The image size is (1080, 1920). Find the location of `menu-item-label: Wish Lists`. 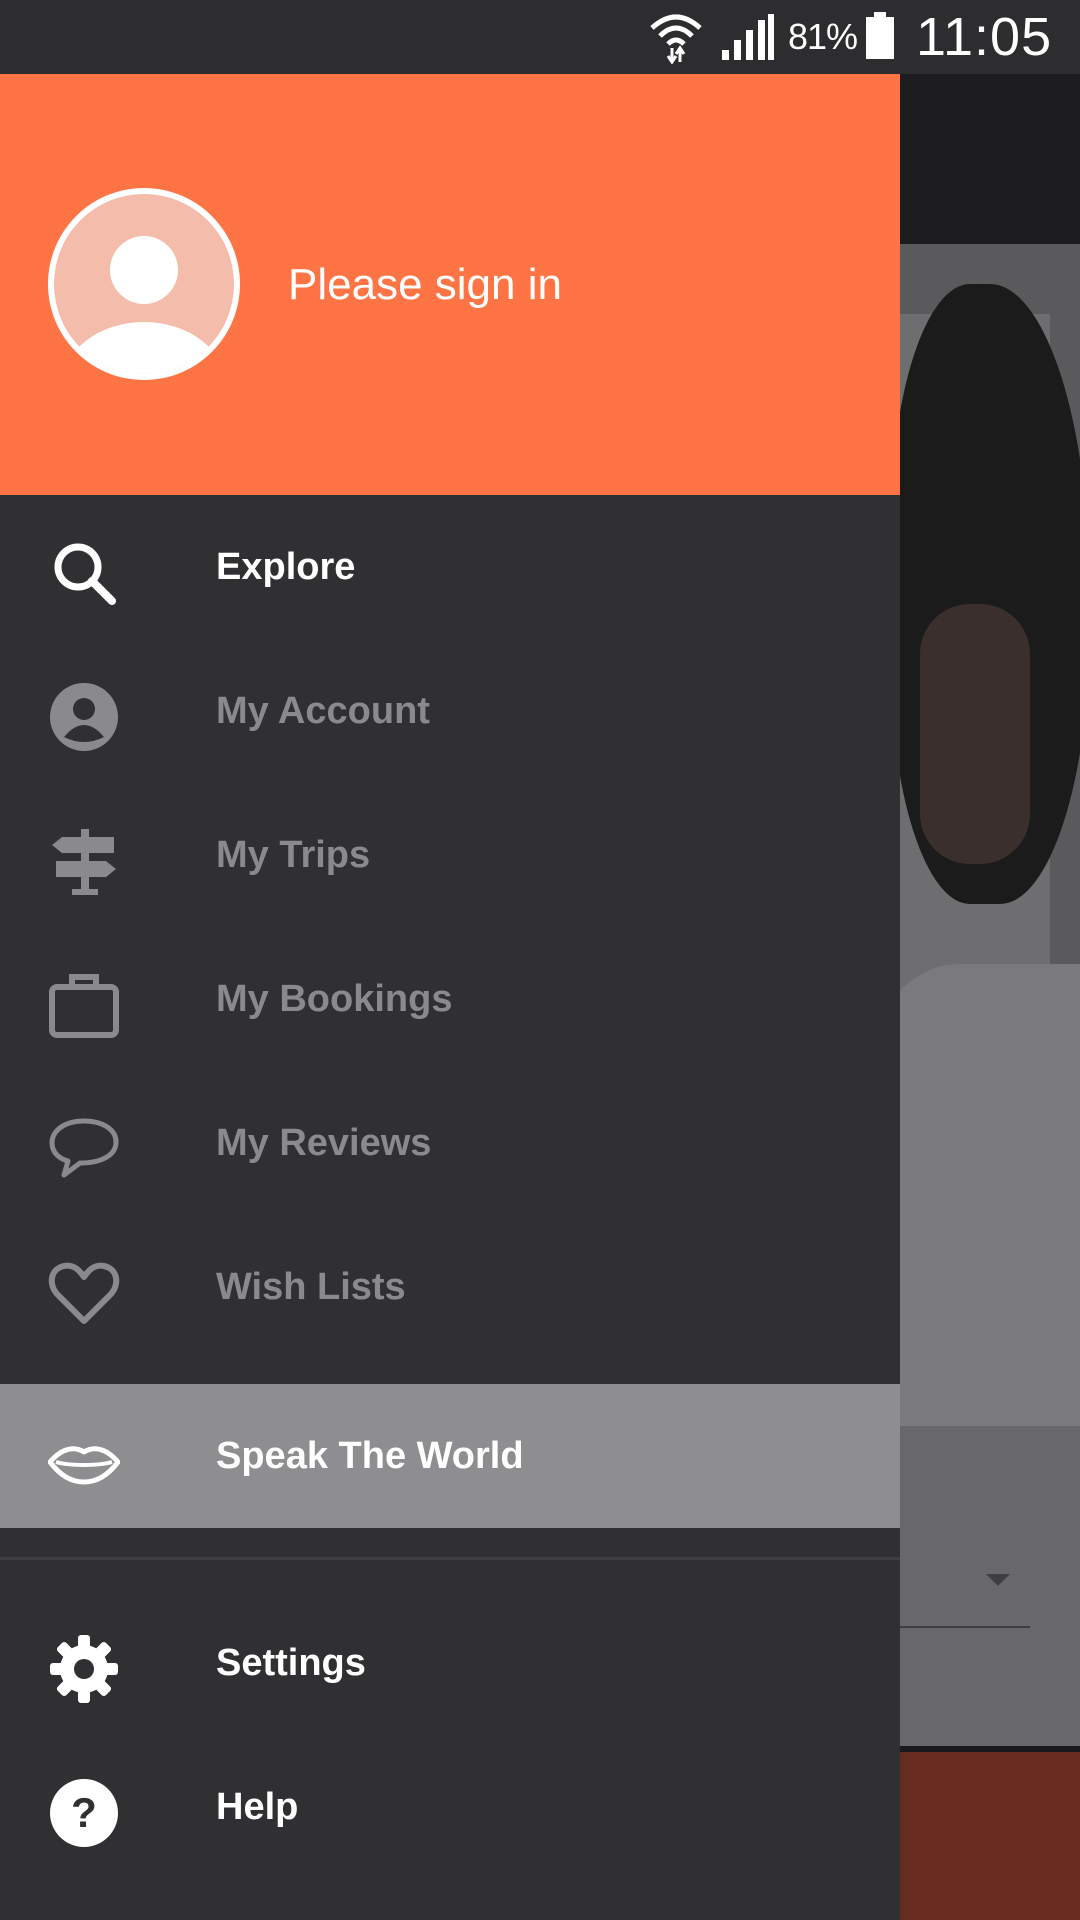

menu-item-label: Wish Lists is located at coordinates (311, 1287).